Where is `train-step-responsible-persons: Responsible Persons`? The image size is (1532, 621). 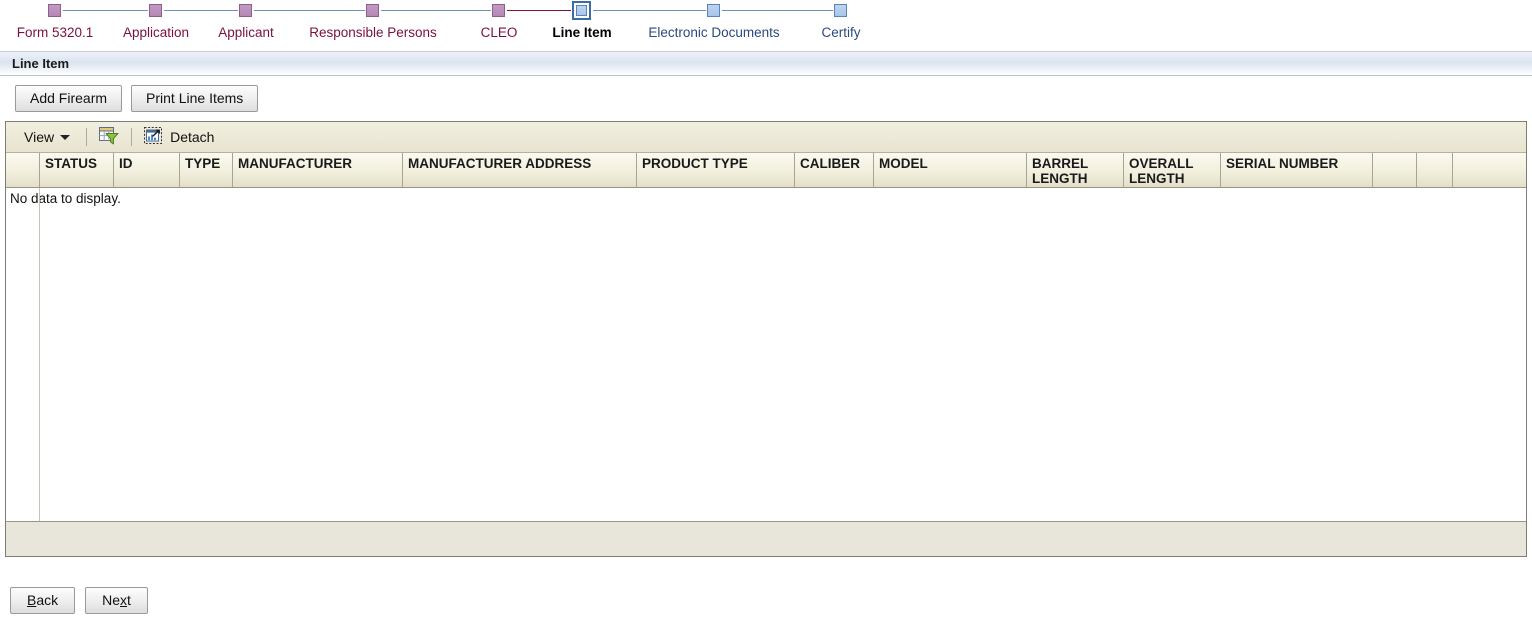 train-step-responsible-persons: Responsible Persons is located at coordinates (373, 25).